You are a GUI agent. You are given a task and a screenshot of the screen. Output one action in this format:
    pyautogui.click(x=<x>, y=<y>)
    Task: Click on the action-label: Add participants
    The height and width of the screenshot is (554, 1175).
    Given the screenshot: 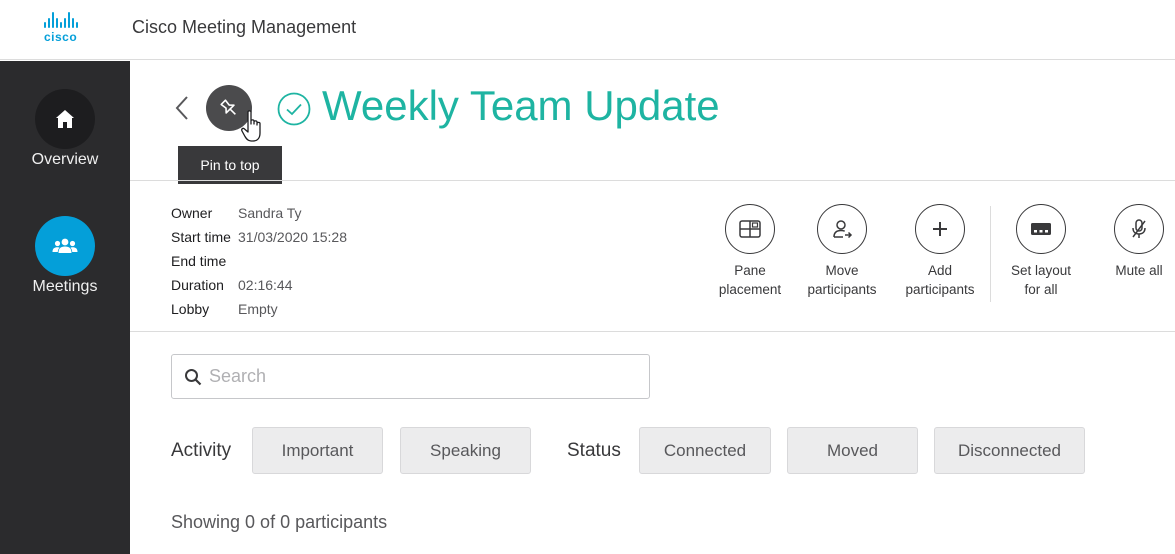 What is the action you would take?
    pyautogui.click(x=940, y=280)
    